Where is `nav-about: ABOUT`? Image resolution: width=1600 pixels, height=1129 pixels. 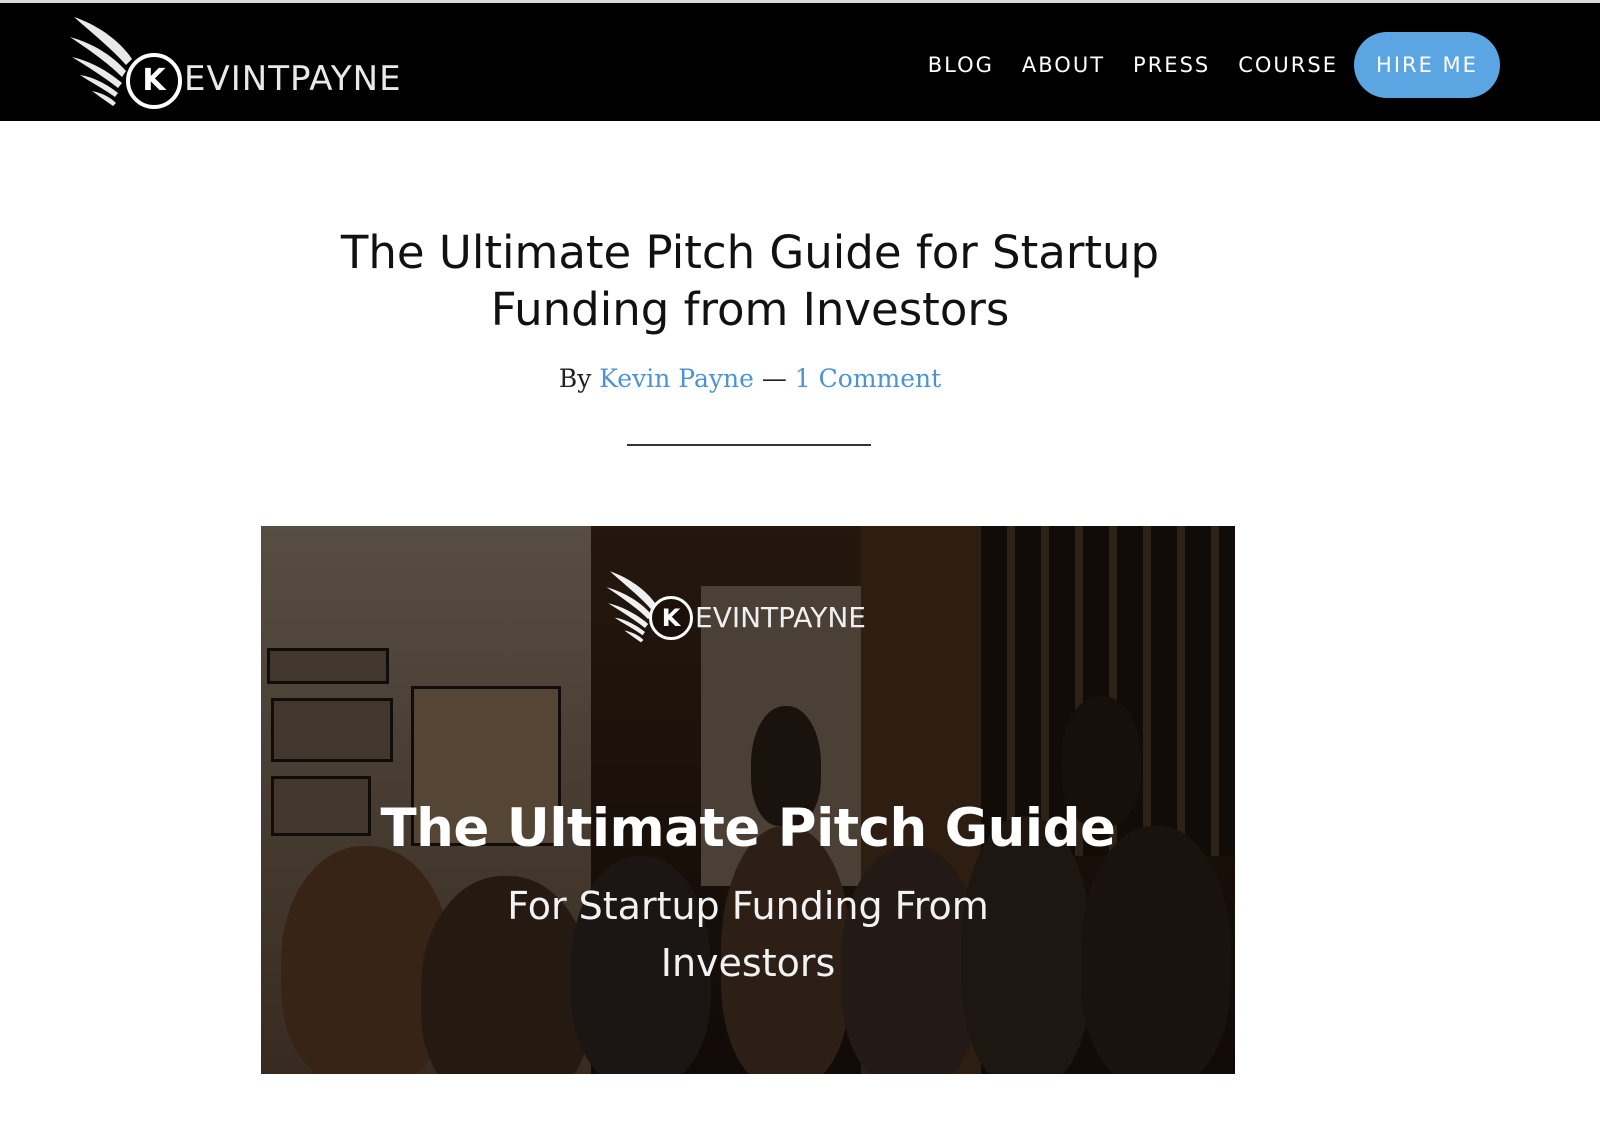 nav-about: ABOUT is located at coordinates (1063, 65).